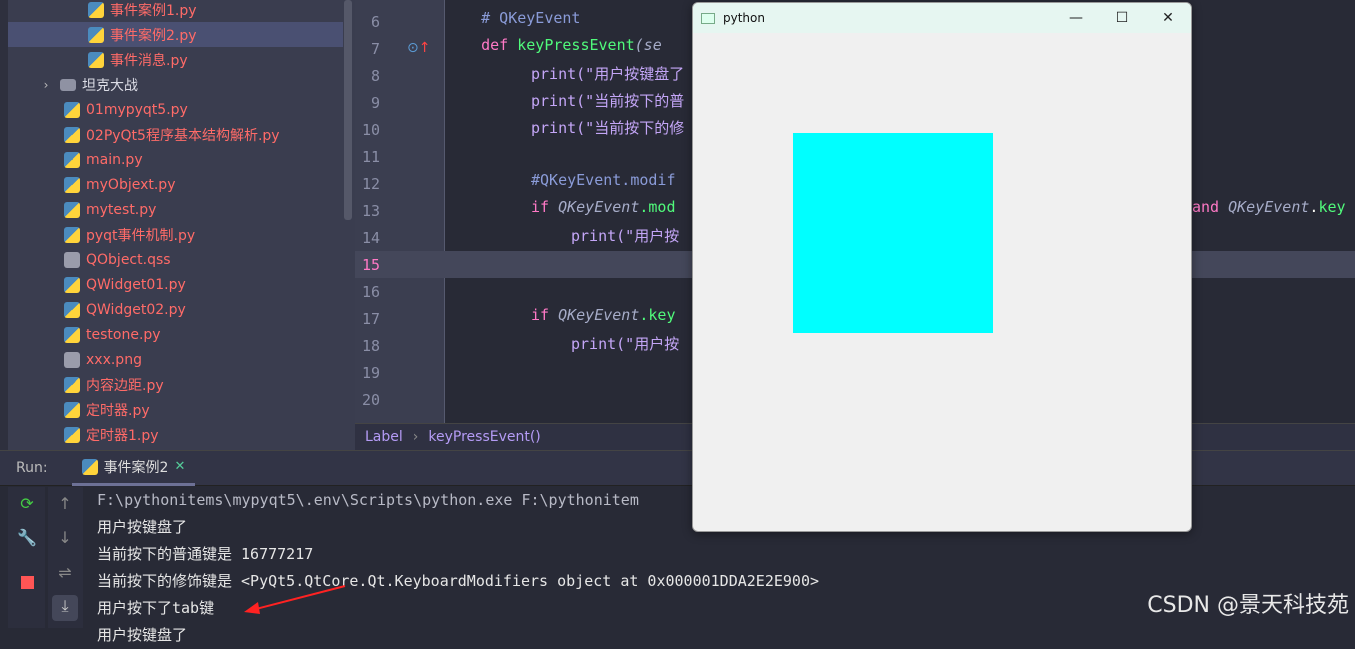 The image size is (1355, 649). Describe the element at coordinates (175, 84) in the screenshot. I see `tree-item: › 坦克大战` at that location.